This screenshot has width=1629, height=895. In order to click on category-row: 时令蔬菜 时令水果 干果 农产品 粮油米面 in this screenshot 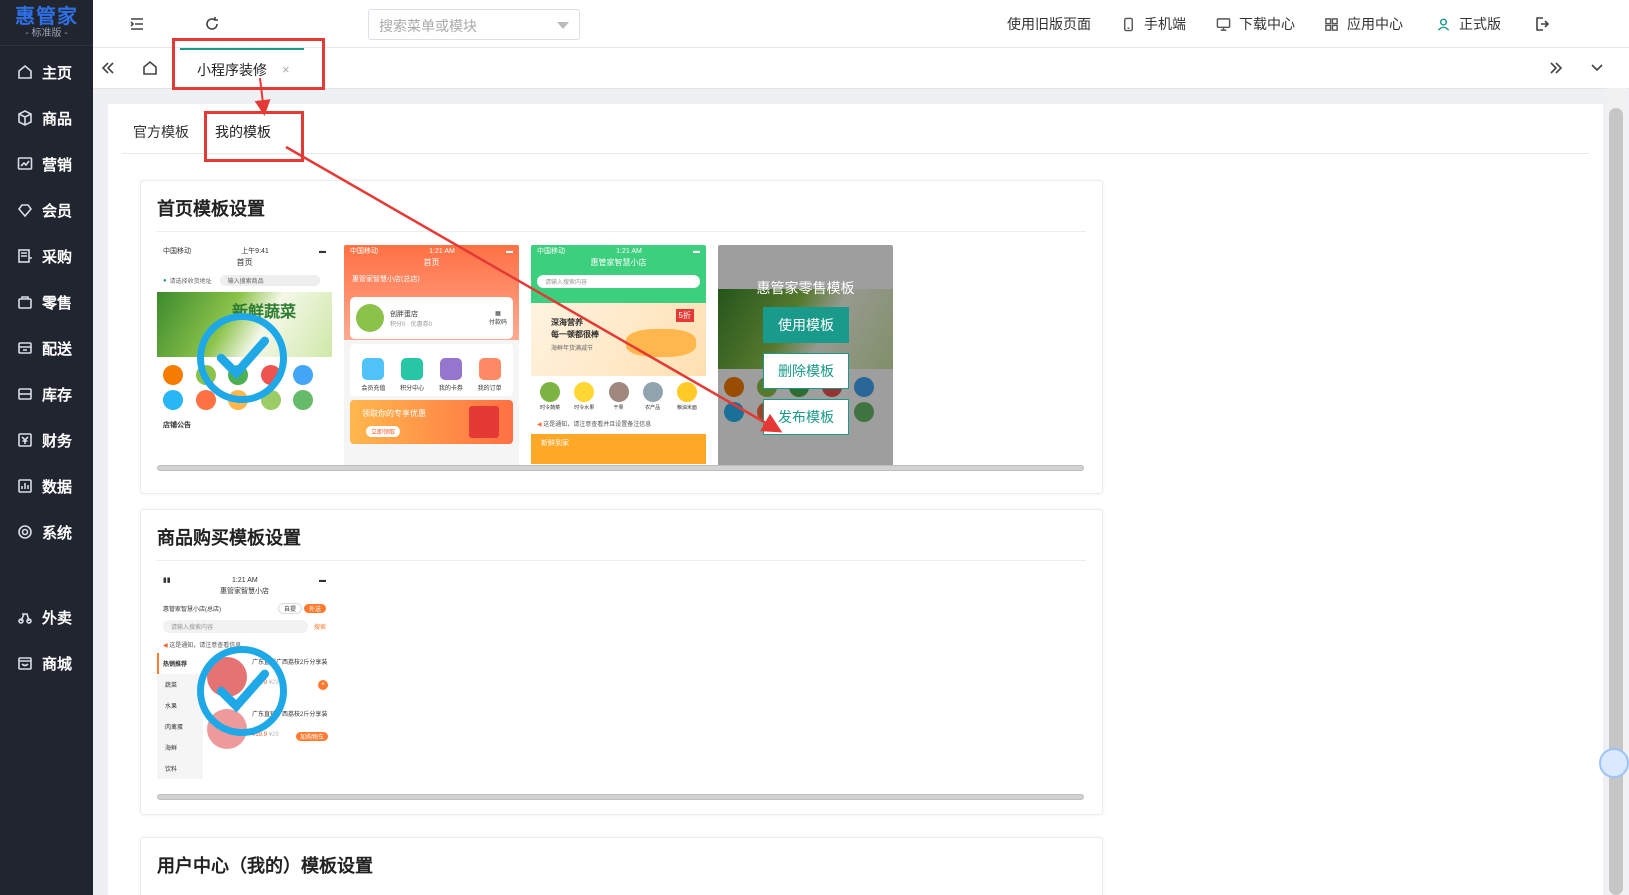, I will do `click(618, 396)`.